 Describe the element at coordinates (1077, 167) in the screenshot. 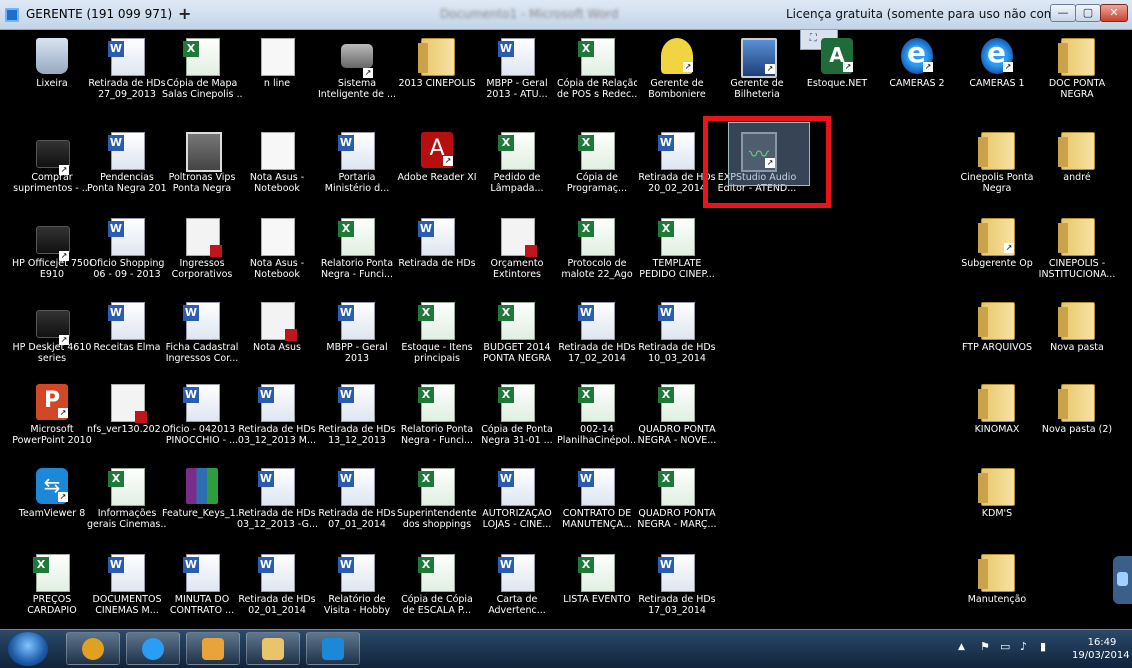

I see `desktop-icon-andre: andré` at that location.